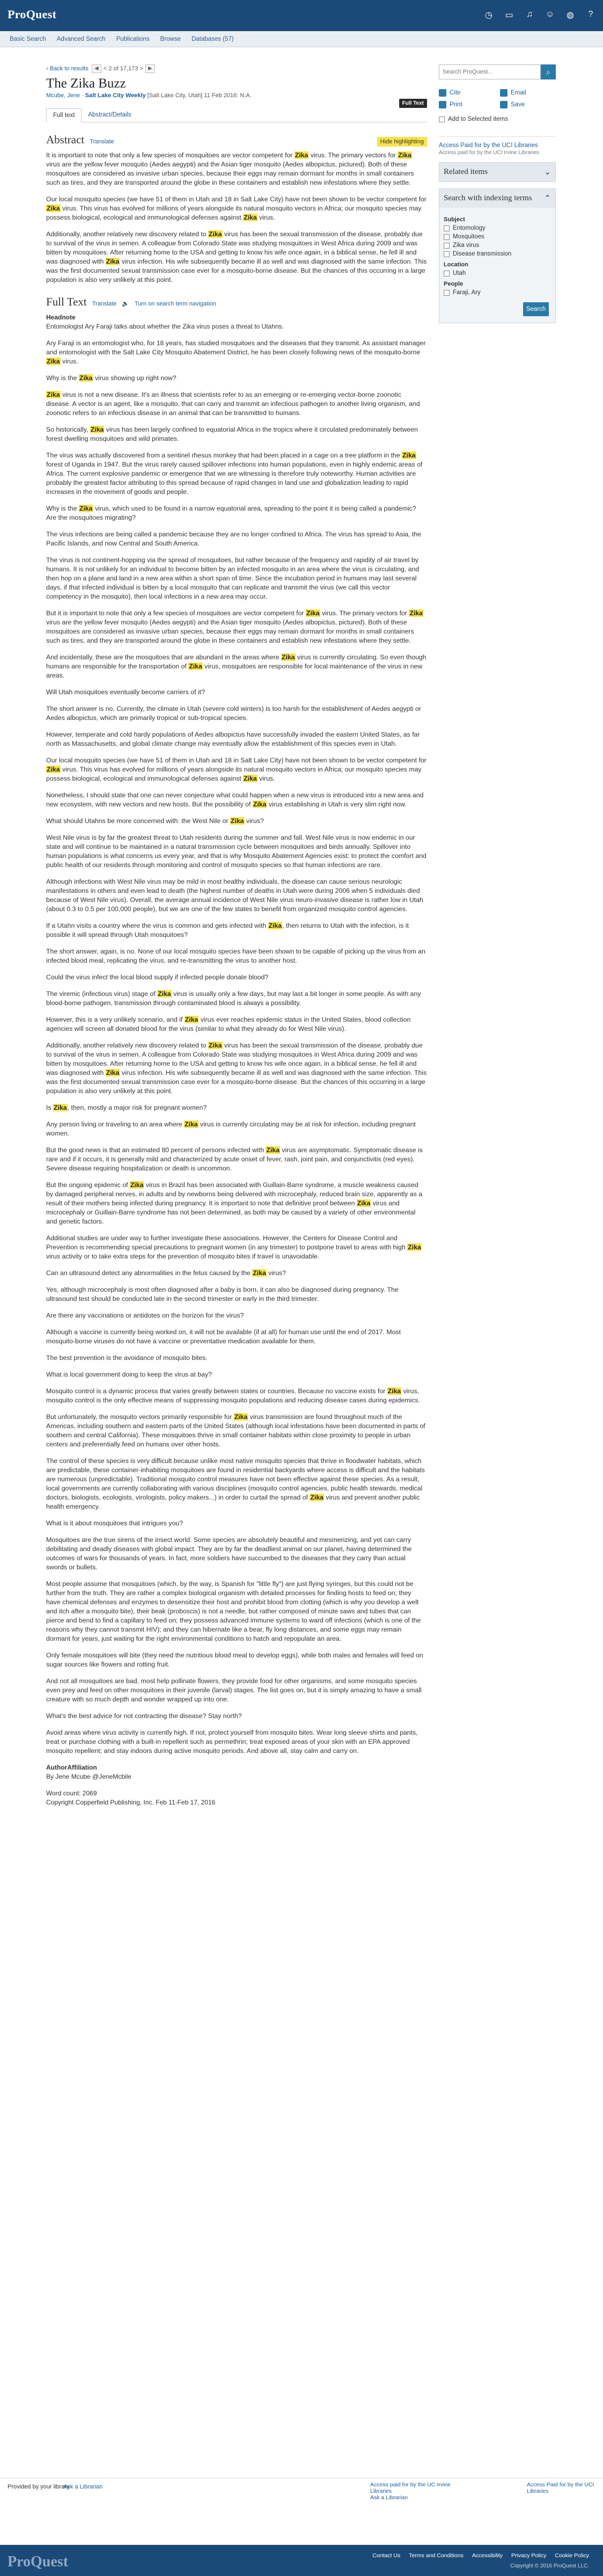 This screenshot has width=603, height=2576. What do you see at coordinates (497, 172) in the screenshot?
I see `related-items-panel: Related items ⌄` at bounding box center [497, 172].